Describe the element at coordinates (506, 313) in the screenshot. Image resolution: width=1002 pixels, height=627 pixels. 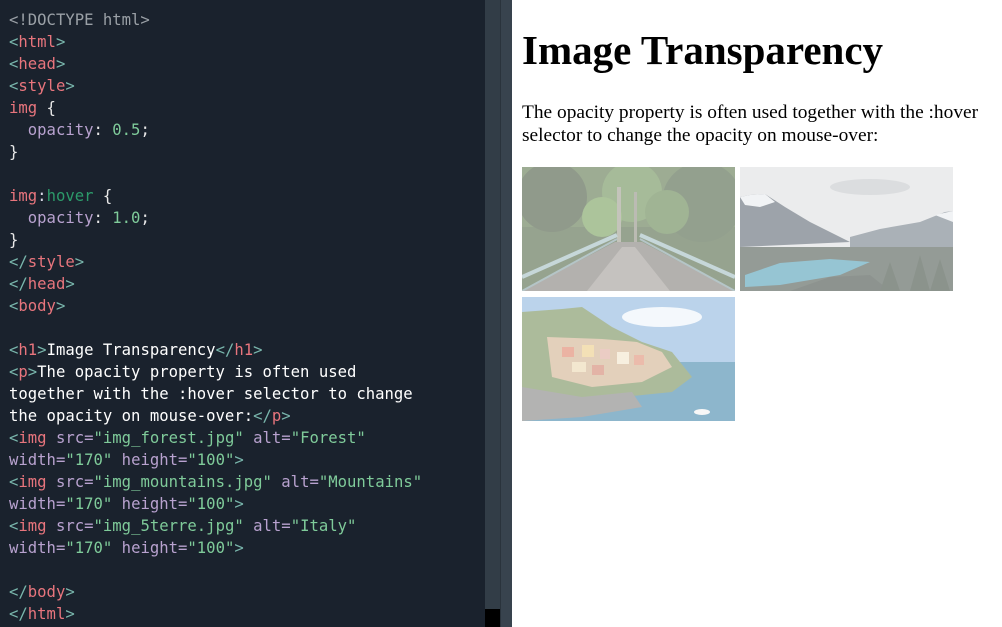
I see `pane-resize-divider` at that location.